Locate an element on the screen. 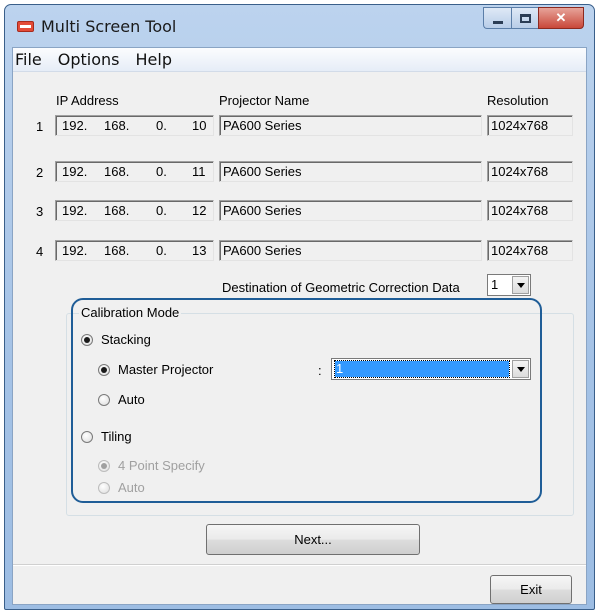  exit-button: Exit is located at coordinates (531, 589).